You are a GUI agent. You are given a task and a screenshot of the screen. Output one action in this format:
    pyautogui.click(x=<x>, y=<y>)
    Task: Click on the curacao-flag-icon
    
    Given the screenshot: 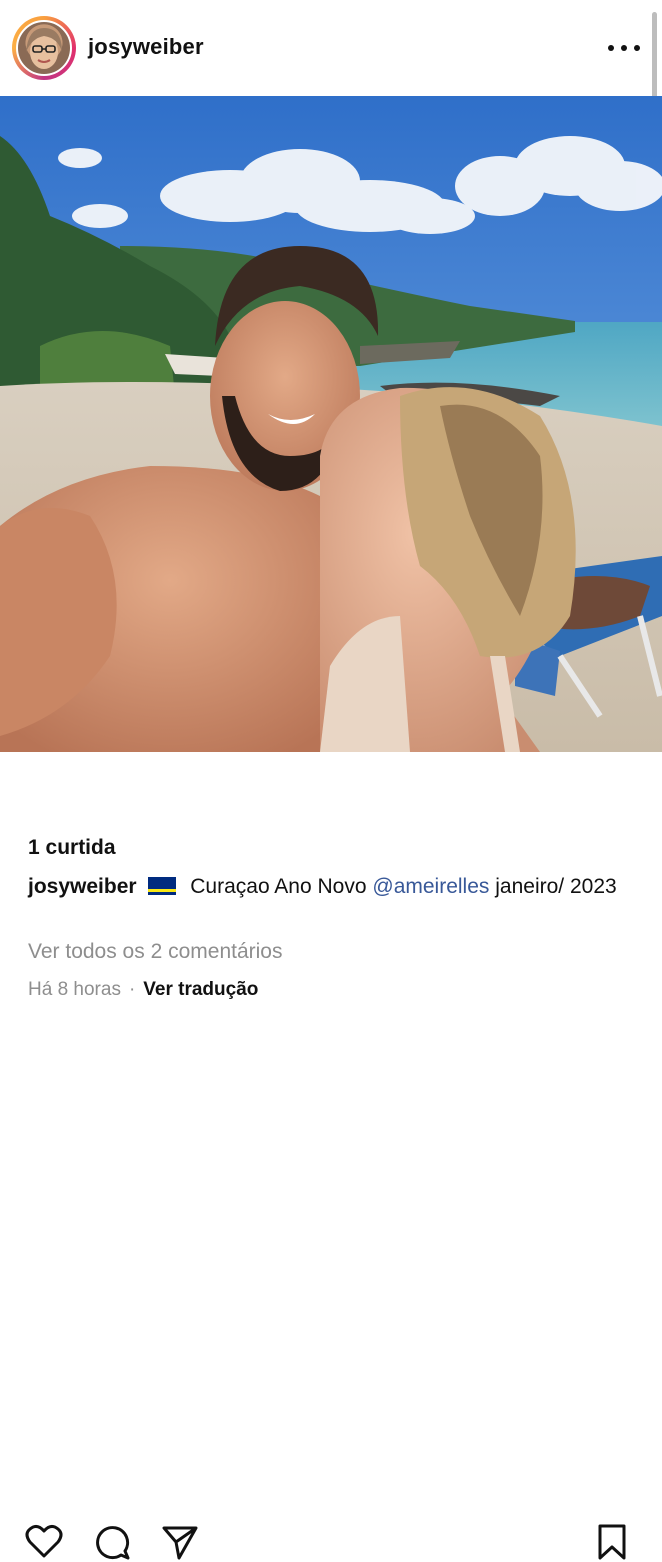 What is the action you would take?
    pyautogui.click(x=162, y=886)
    